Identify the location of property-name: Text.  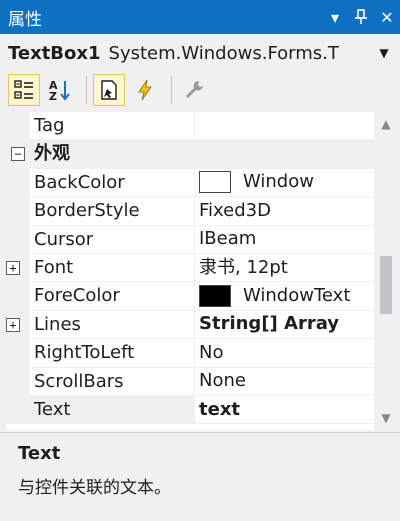
(112, 410).